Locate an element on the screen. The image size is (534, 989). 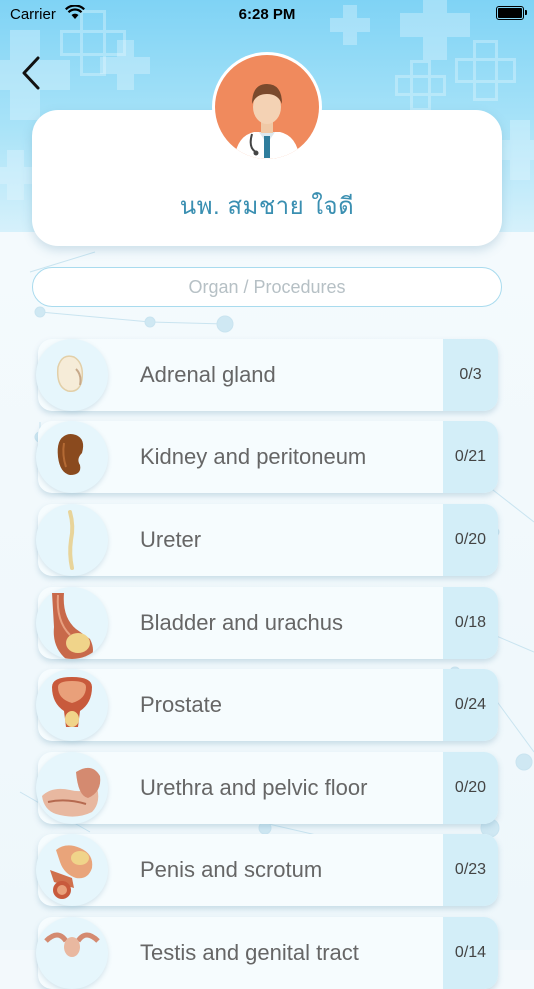
list-item-urethra: Urethra and pelvic floor 0/20 is located at coordinates (267, 788).